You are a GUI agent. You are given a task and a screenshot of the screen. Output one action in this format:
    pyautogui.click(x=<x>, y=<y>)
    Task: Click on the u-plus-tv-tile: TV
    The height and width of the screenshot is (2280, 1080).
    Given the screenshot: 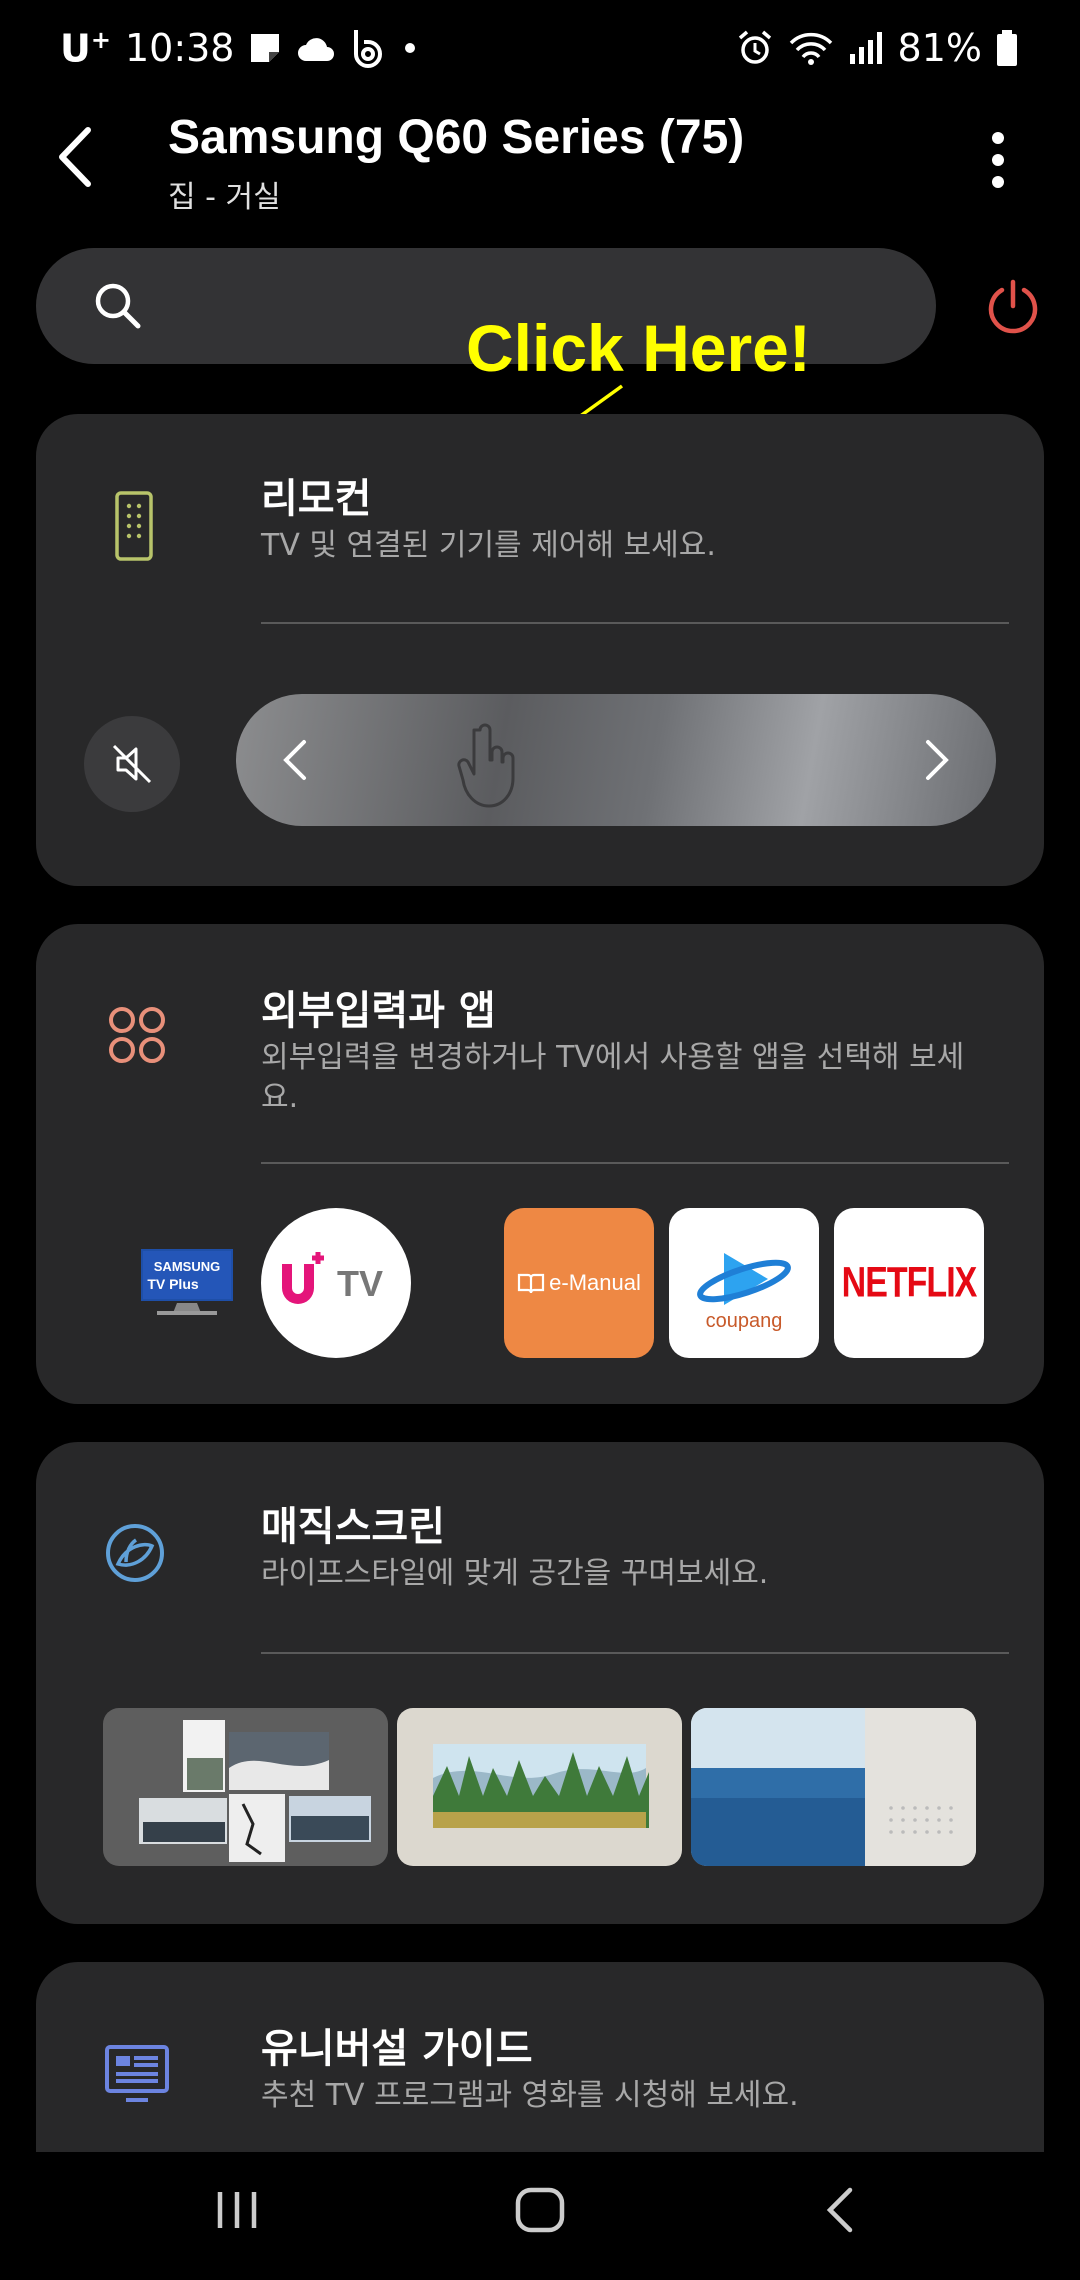 What is the action you would take?
    pyautogui.click(x=336, y=1283)
    